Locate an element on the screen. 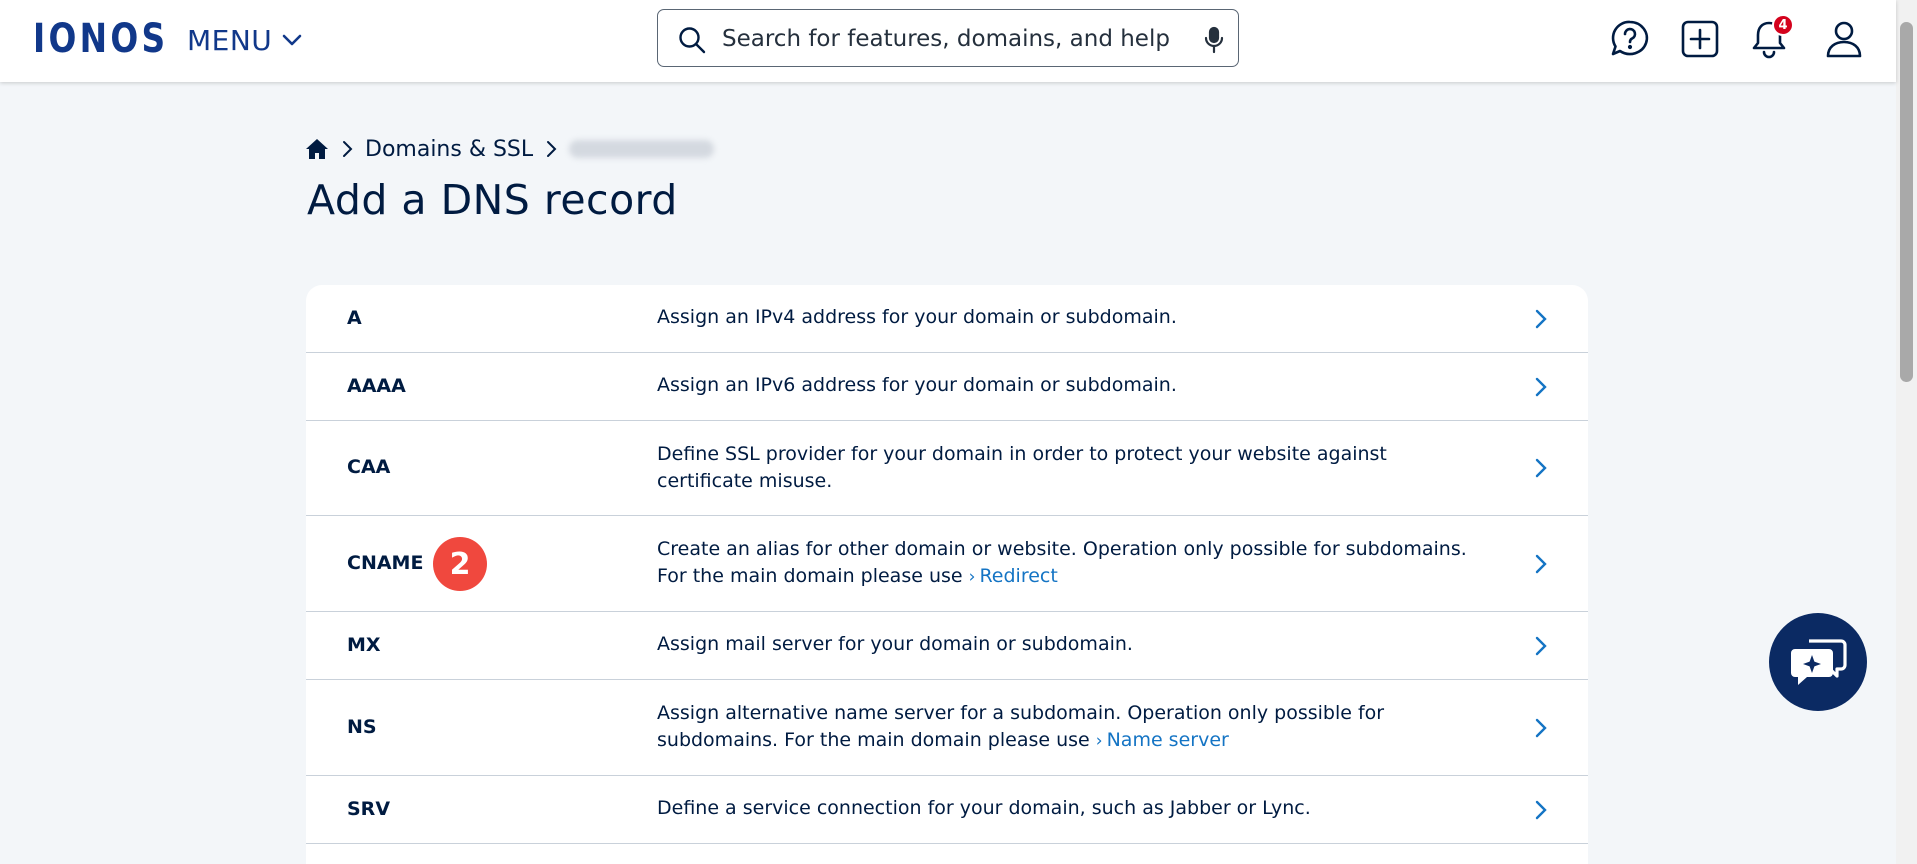  record-type: CNAME is located at coordinates (385, 563).